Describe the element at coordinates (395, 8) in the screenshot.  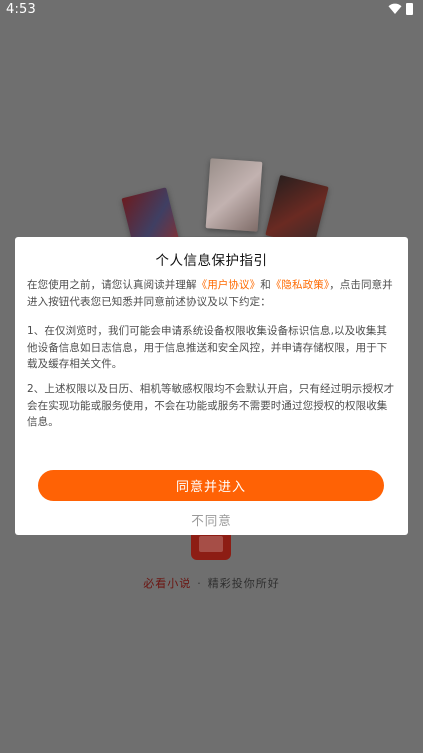
I see `wifi-icon` at that location.